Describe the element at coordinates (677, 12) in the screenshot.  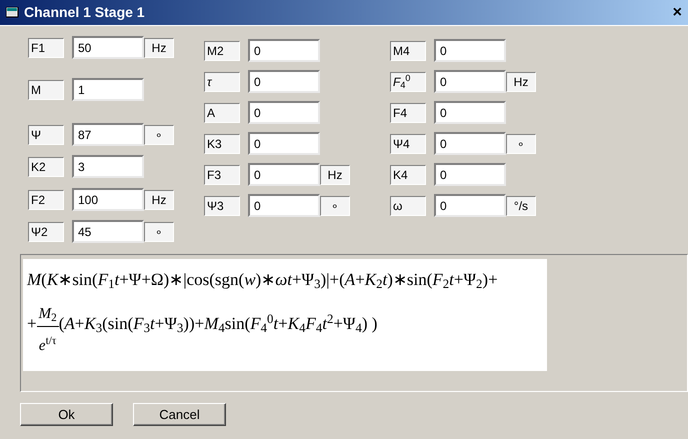
I see `close-button: ×` at that location.